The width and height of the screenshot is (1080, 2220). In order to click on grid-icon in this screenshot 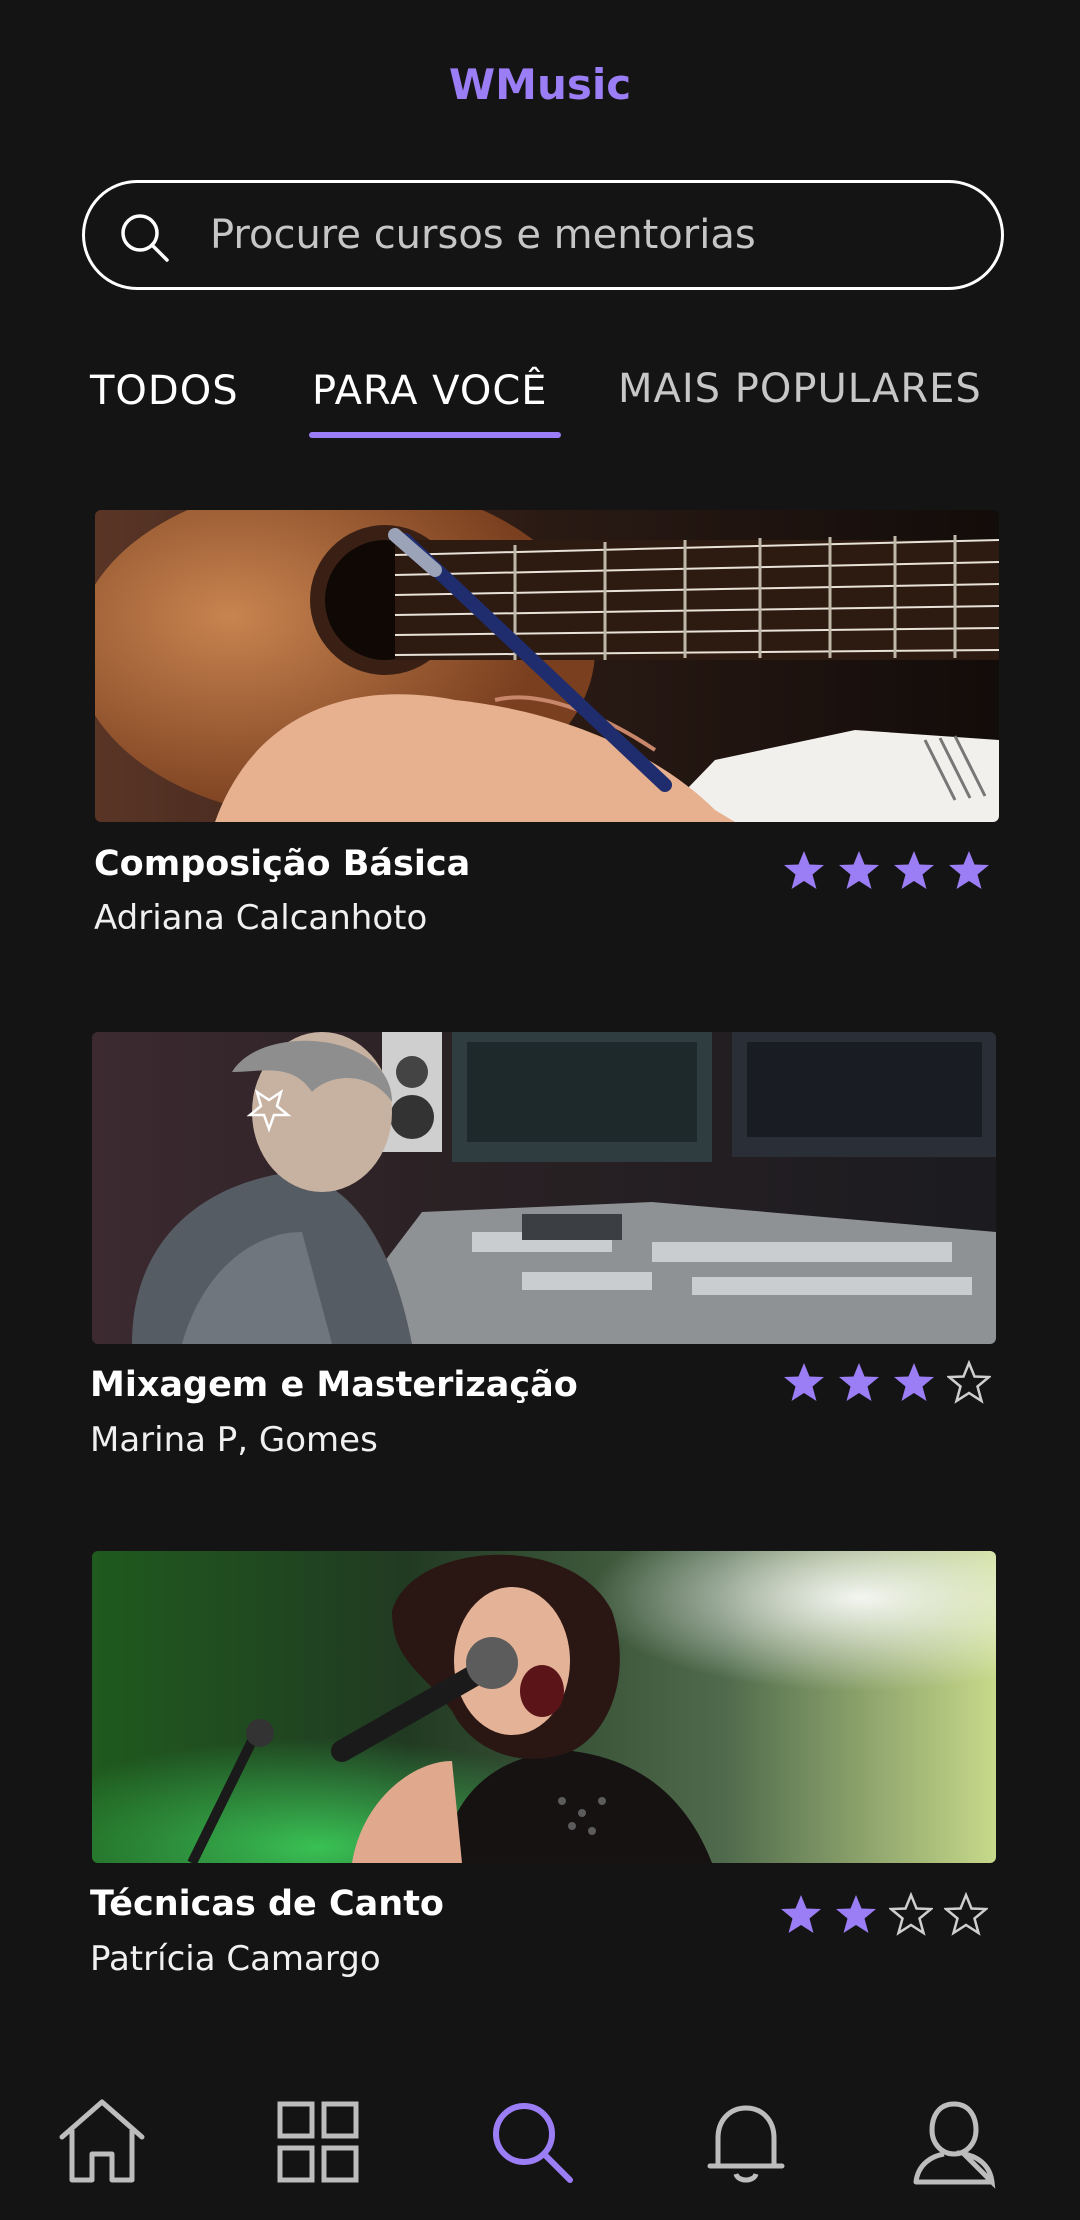, I will do `click(318, 2142)`.